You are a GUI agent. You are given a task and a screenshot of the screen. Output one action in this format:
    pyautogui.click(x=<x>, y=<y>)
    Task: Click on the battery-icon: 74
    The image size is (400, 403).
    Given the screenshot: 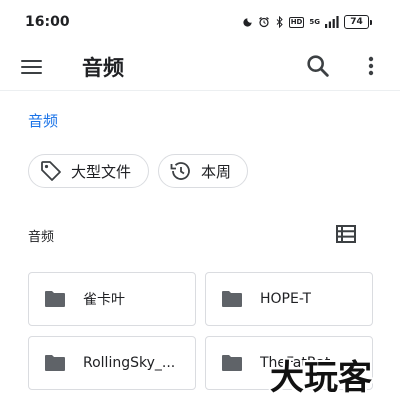 What is the action you would take?
    pyautogui.click(x=358, y=22)
    